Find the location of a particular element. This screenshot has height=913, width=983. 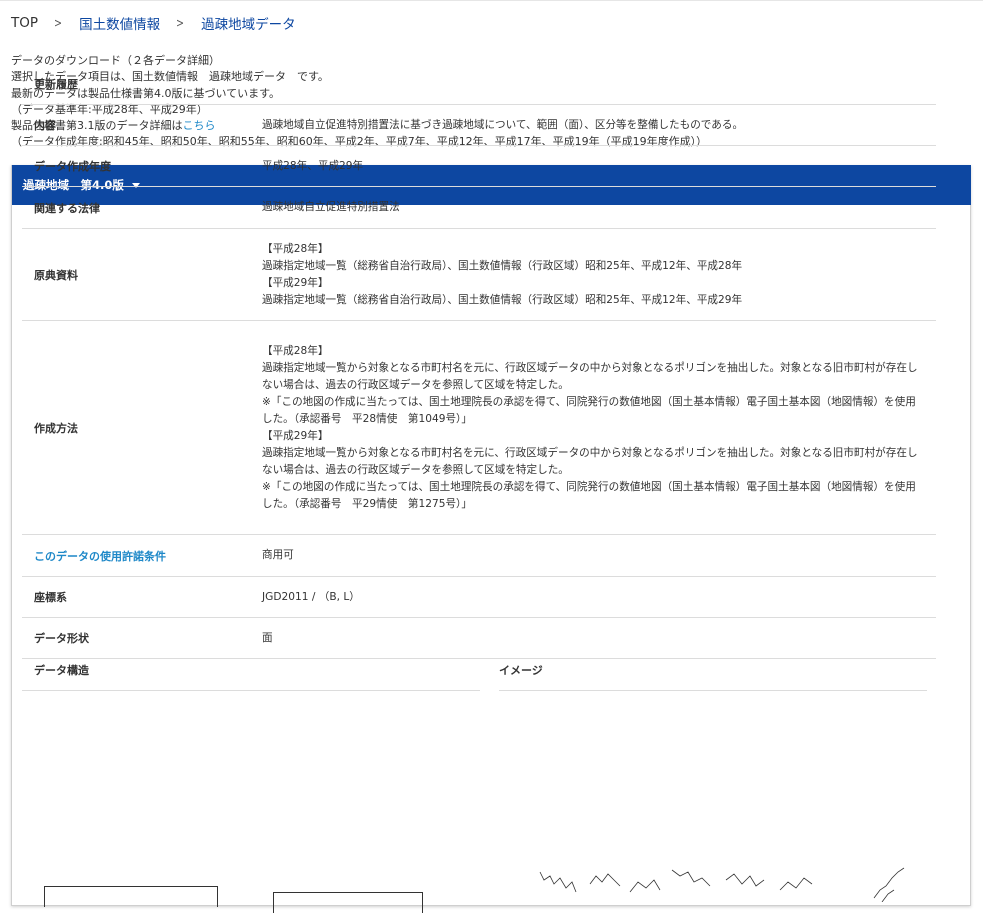

year-label: データ作成年度 is located at coordinates (72, 166).